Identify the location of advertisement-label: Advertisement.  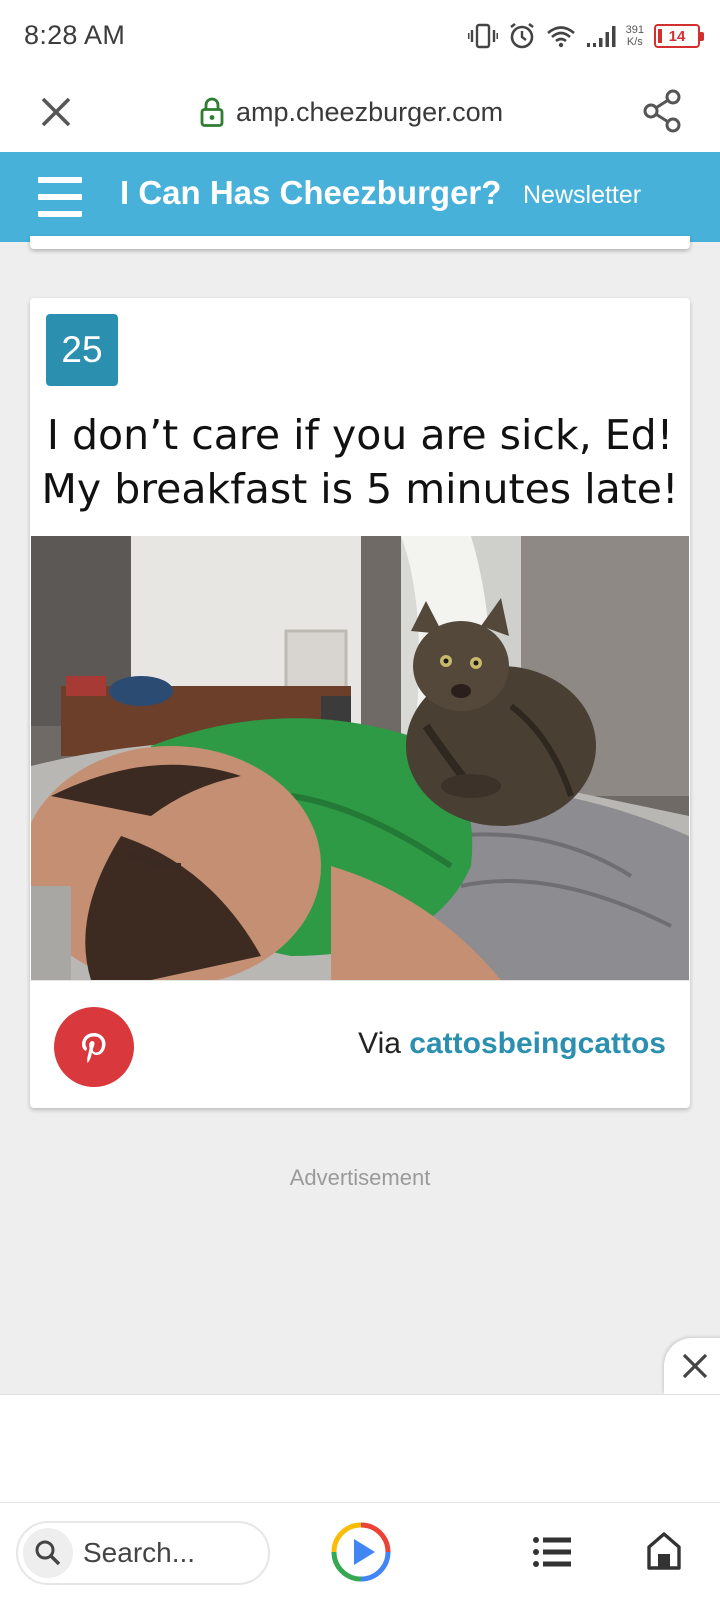
(360, 1177).